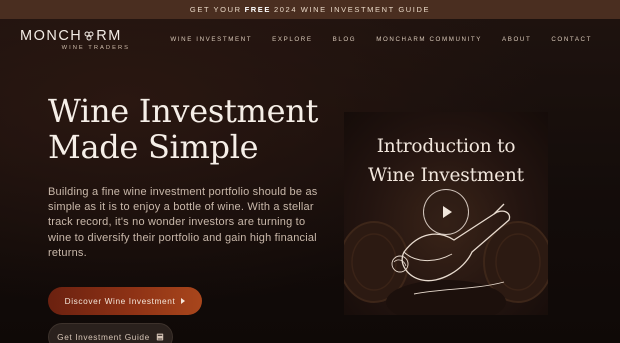 This screenshot has height=343, width=620. Describe the element at coordinates (258, 9) in the screenshot. I see `promo-highlight: FREE` at that location.